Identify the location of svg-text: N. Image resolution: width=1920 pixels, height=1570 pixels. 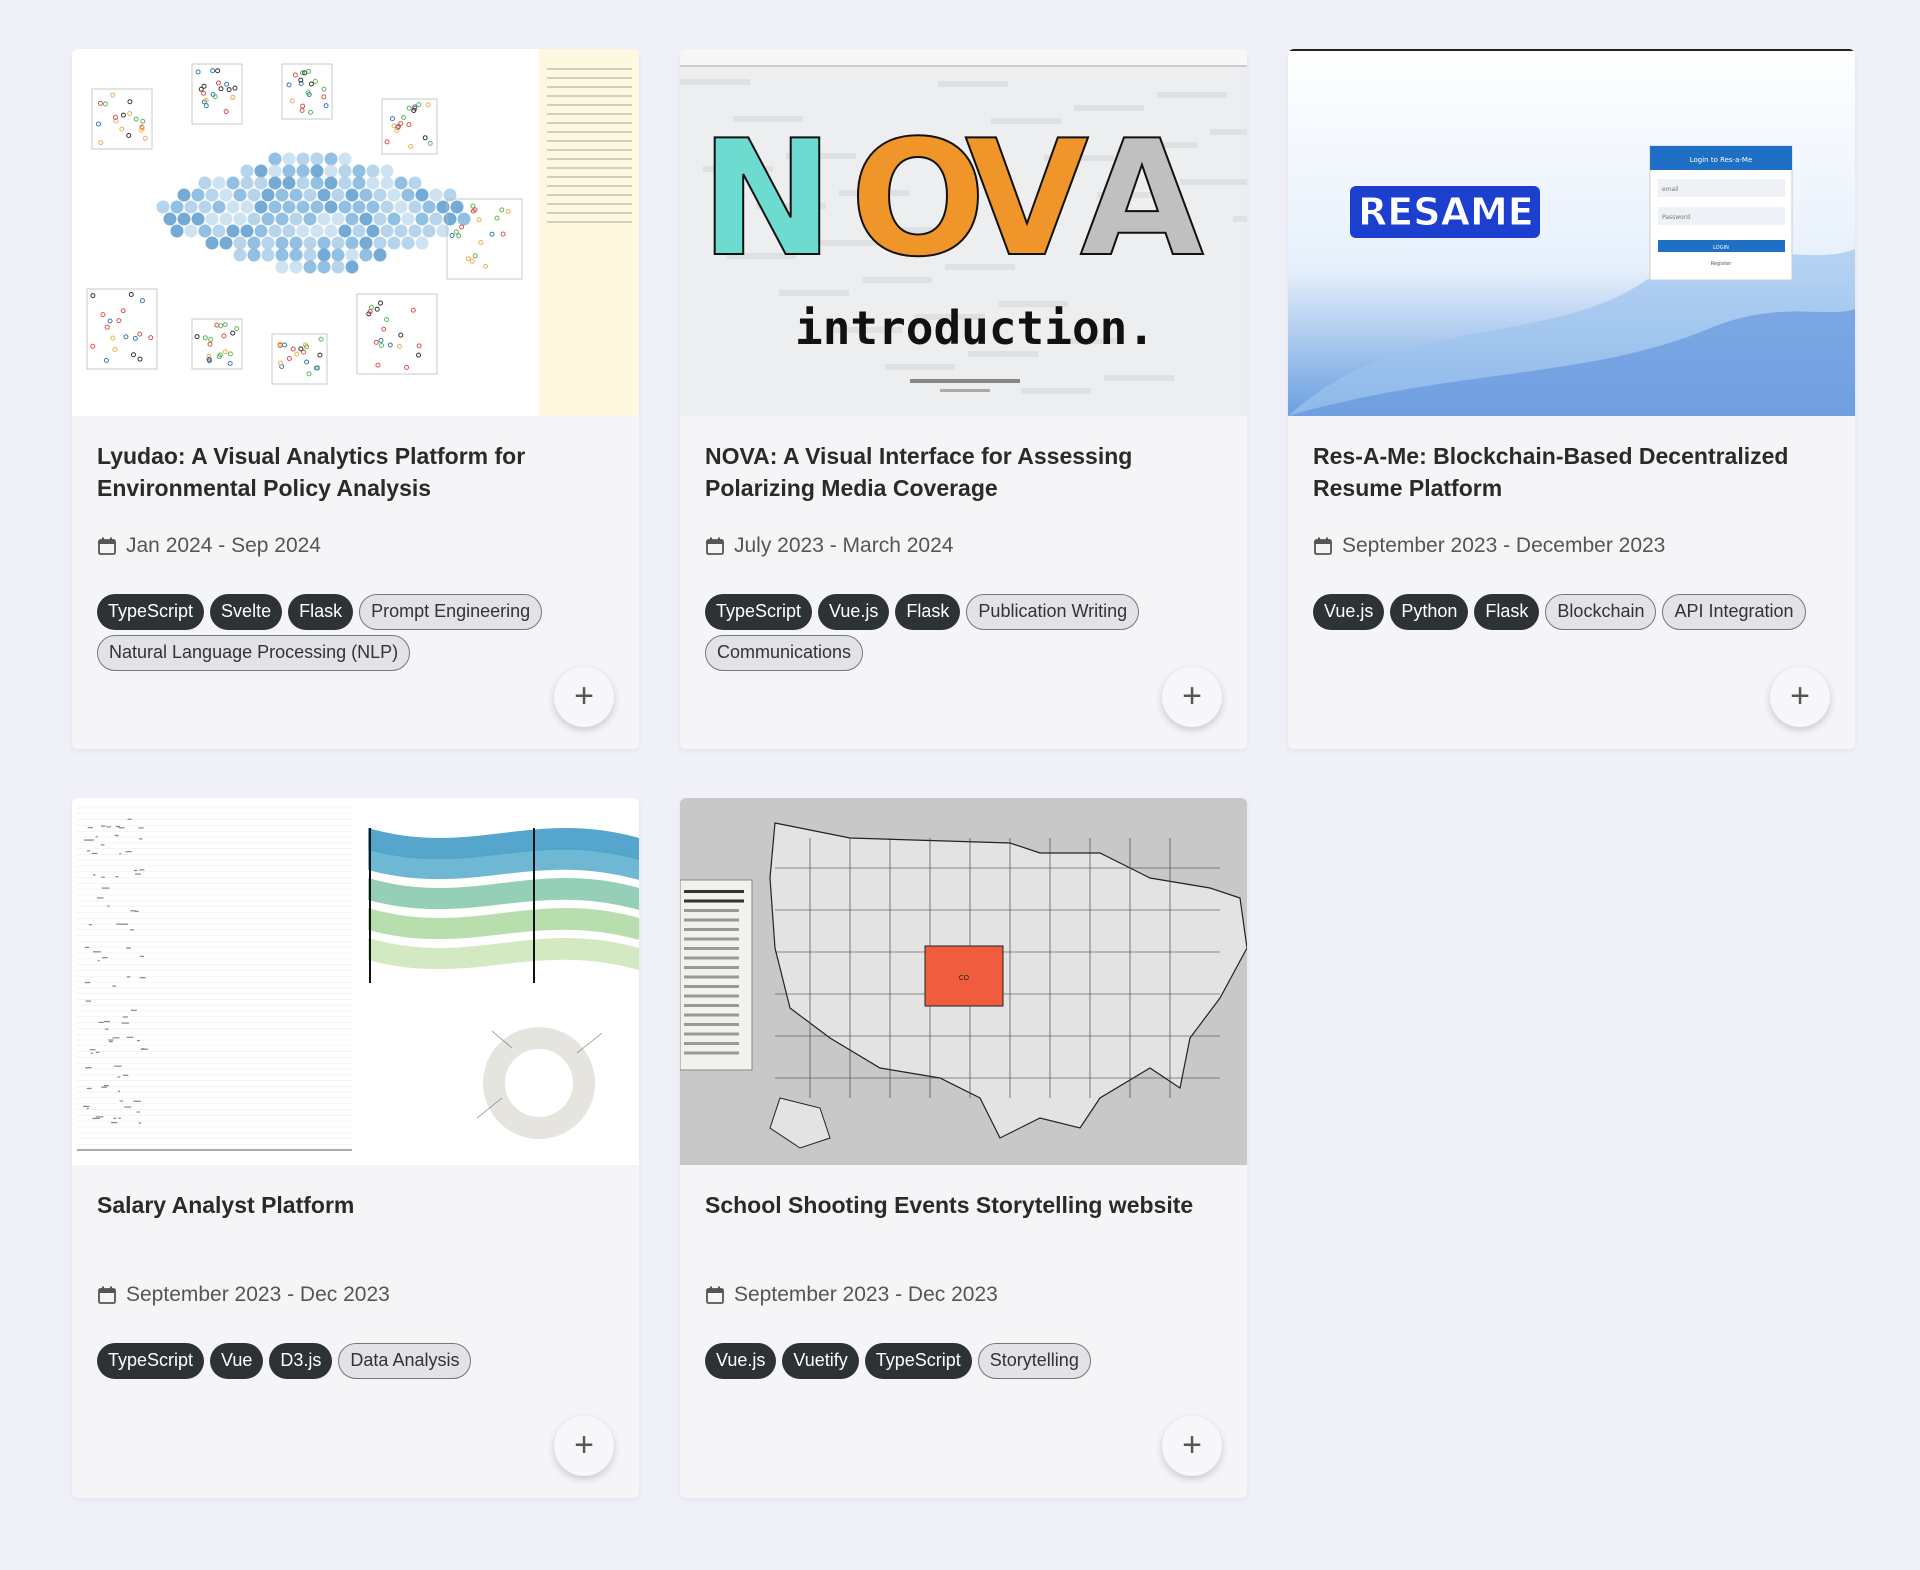
(767, 198).